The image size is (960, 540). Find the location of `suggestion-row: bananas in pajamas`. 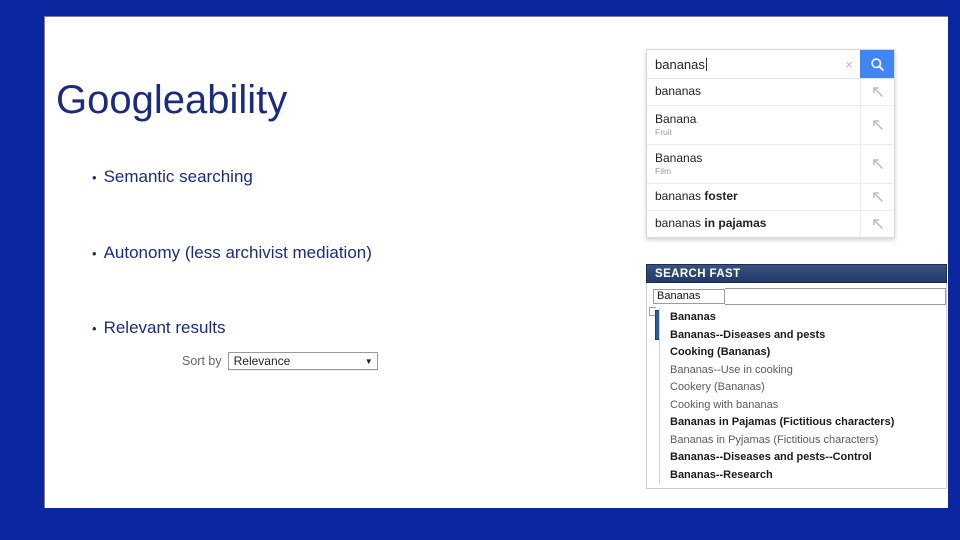

suggestion-row: bananas in pajamas is located at coordinates (770, 224).